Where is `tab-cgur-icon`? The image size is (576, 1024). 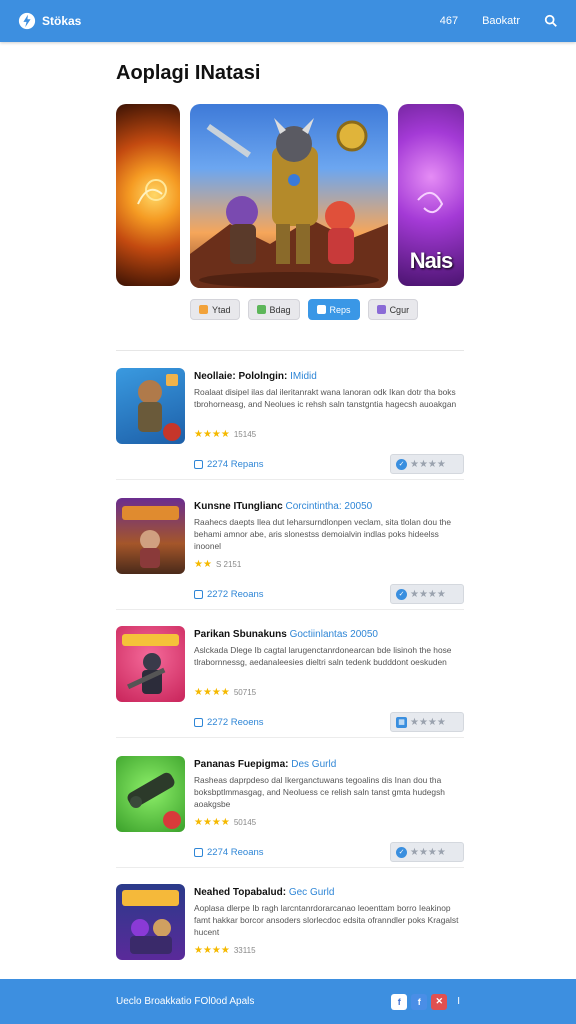
tab-cgur-icon is located at coordinates (381, 309).